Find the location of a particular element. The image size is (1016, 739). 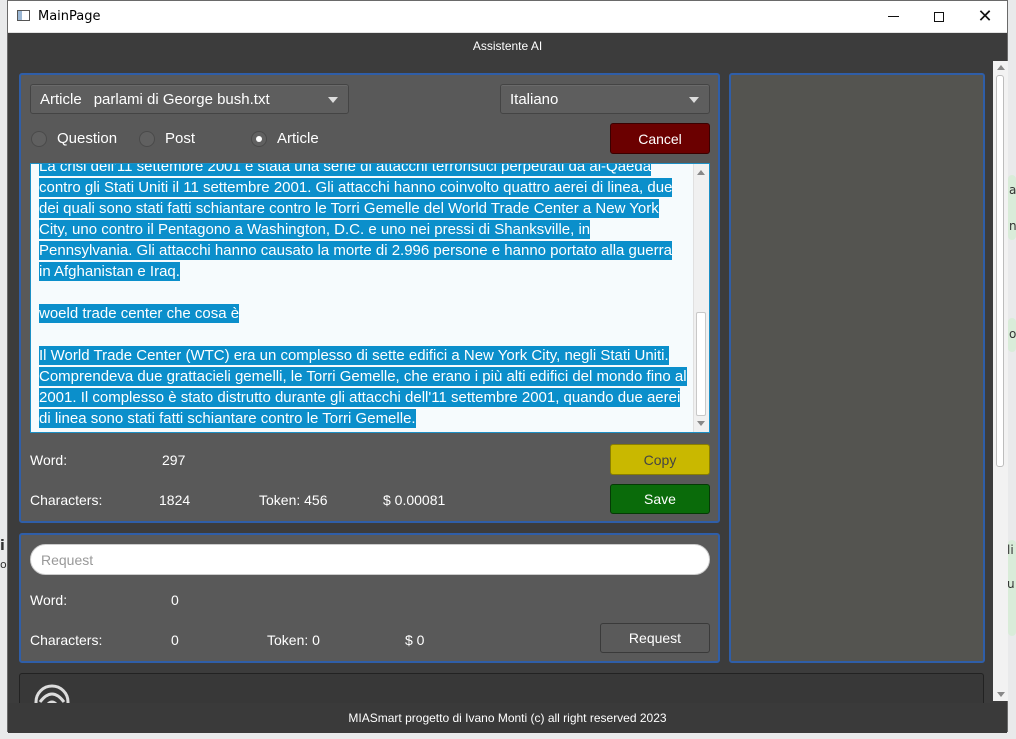

background-text: o is located at coordinates (1012, 334).